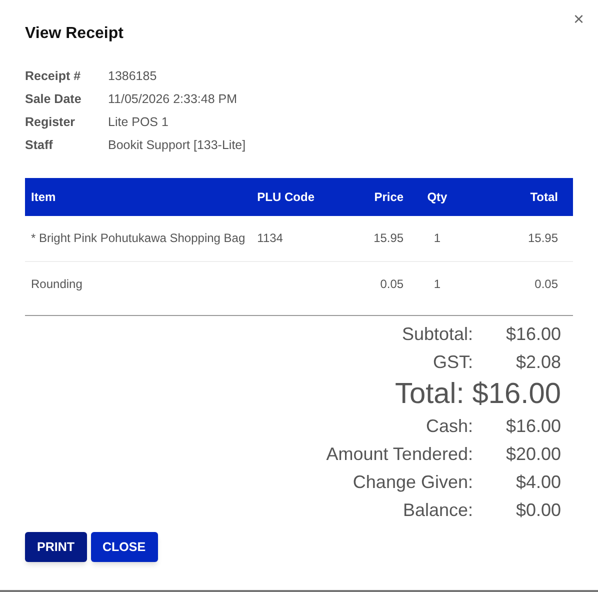 The image size is (598, 592). What do you see at coordinates (538, 482) in the screenshot?
I see `total-value: $4.00` at bounding box center [538, 482].